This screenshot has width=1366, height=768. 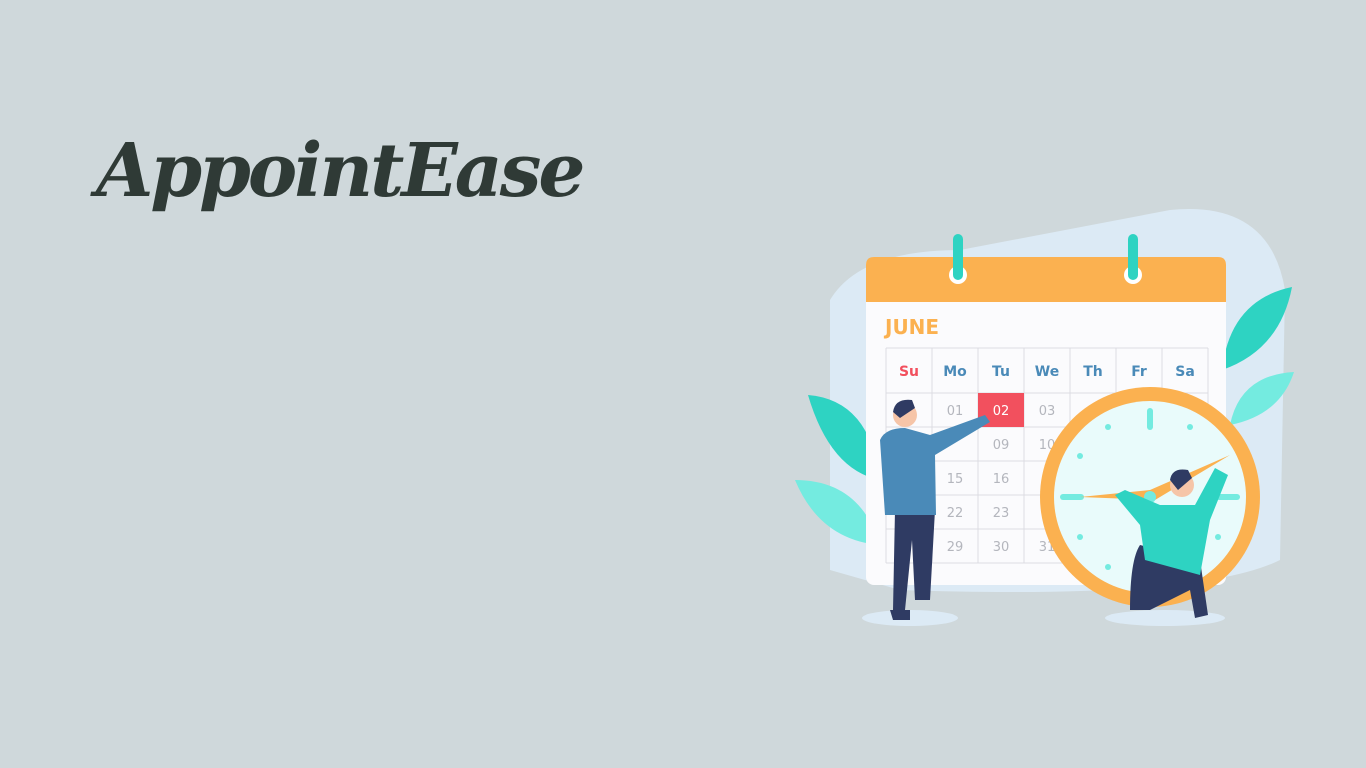 What do you see at coordinates (955, 372) in the screenshot?
I see `weekday-label: Mo` at bounding box center [955, 372].